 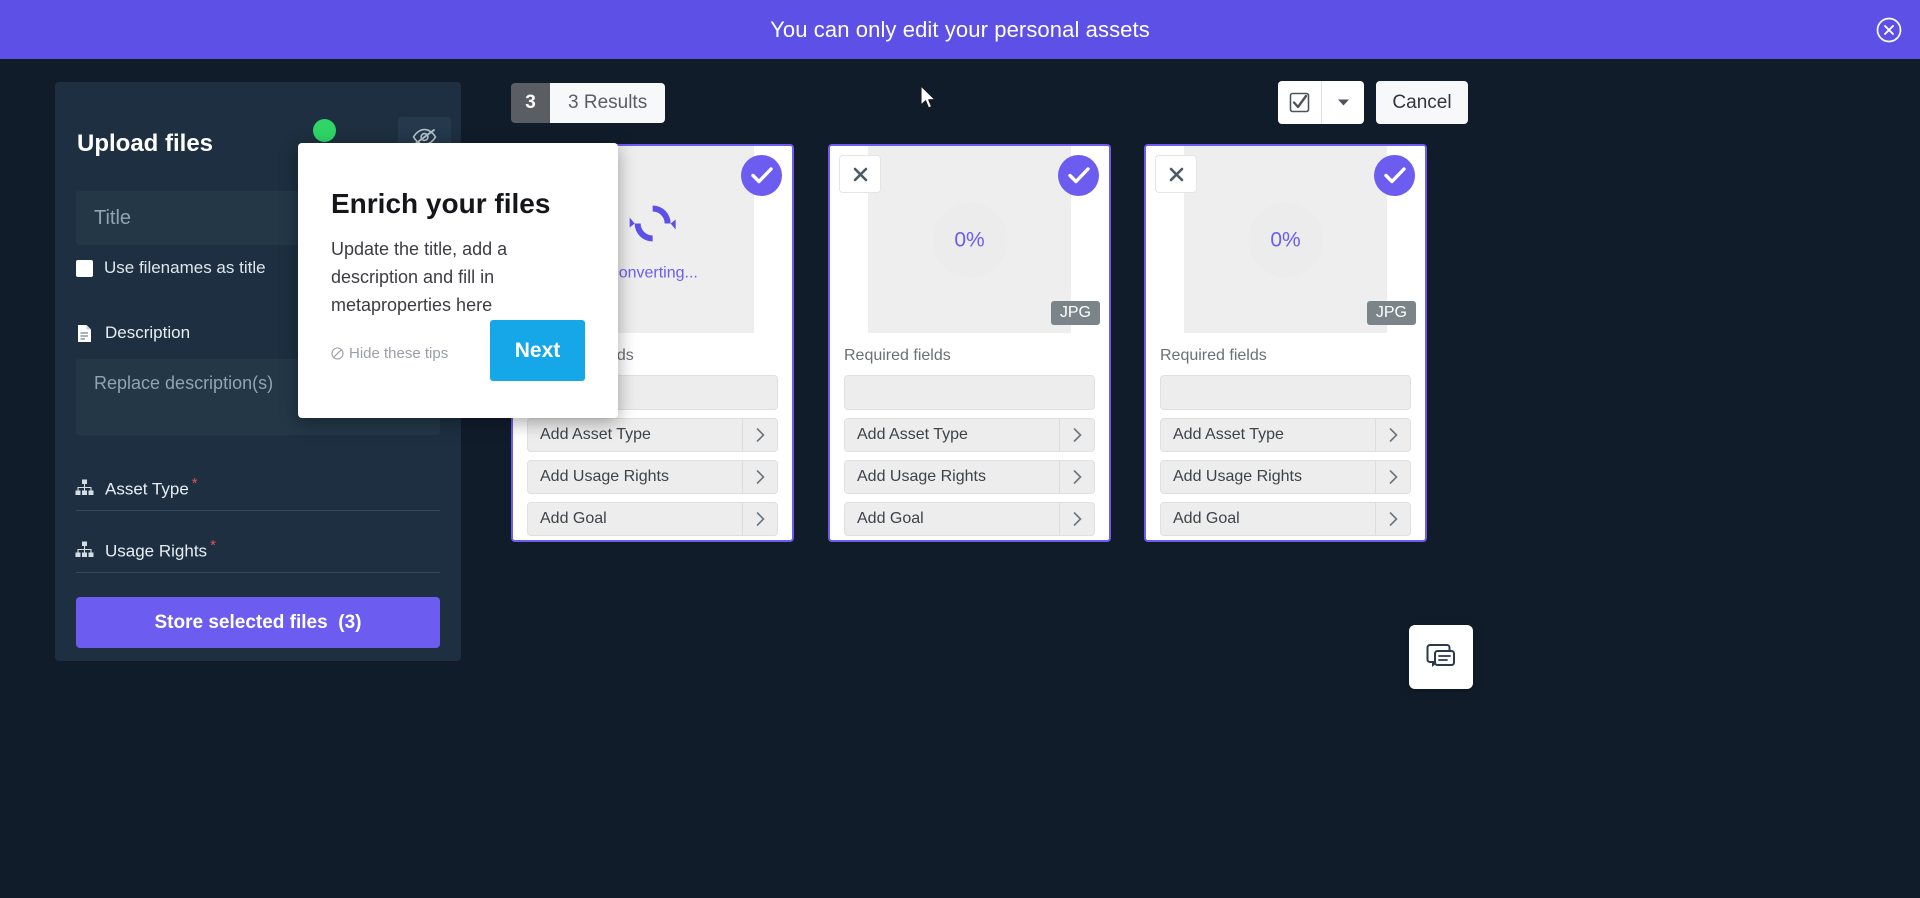 What do you see at coordinates (185, 267) in the screenshot?
I see `use-filenames-label: Use filenames as title` at bounding box center [185, 267].